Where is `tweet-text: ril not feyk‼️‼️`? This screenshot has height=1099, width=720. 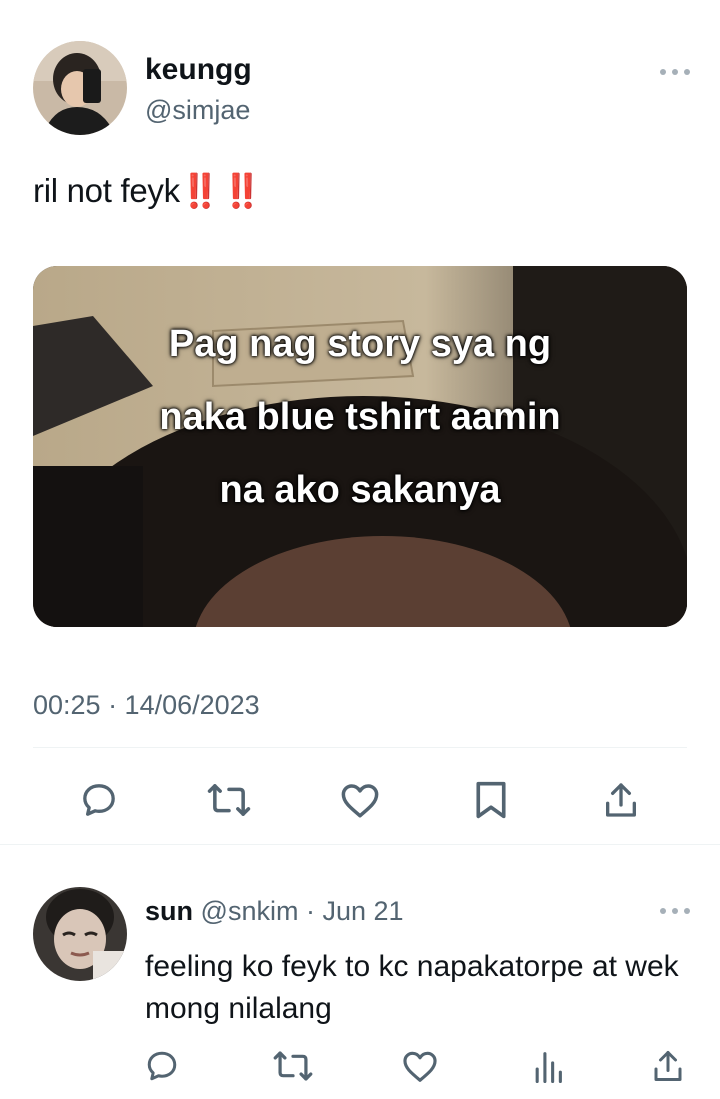 tweet-text: ril not feyk‼️‼️ is located at coordinates (148, 191).